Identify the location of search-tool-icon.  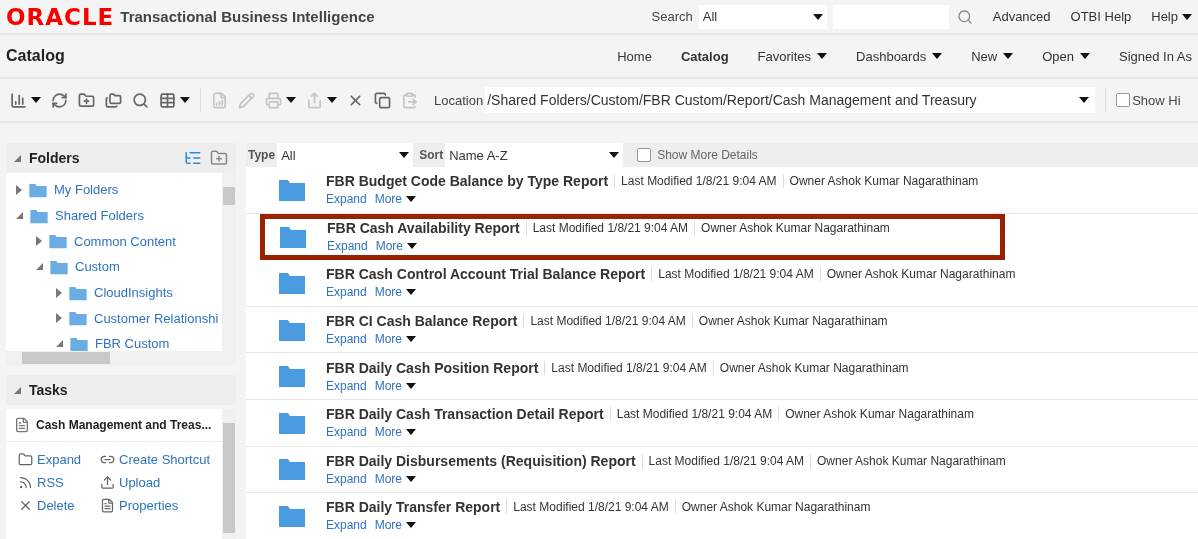
(140, 100).